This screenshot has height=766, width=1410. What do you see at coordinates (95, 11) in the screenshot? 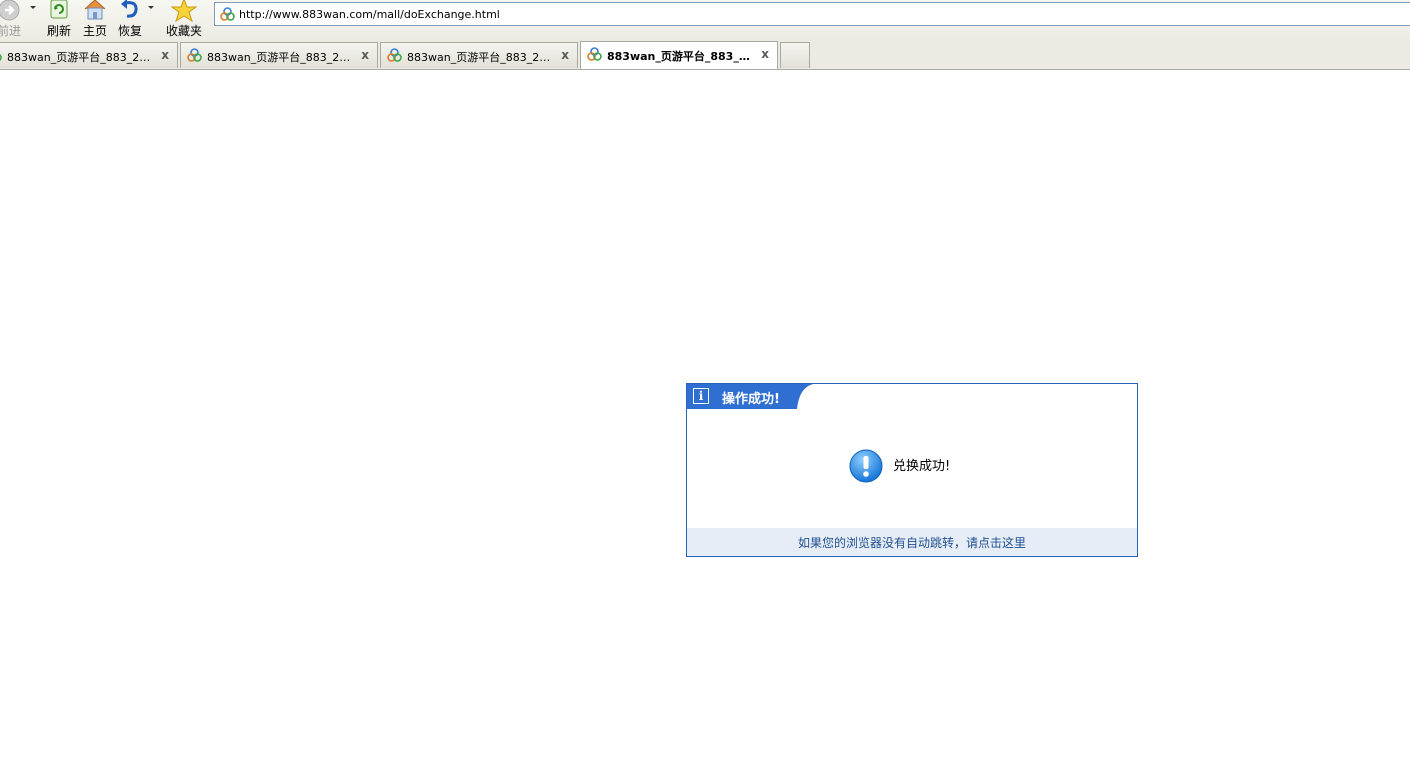
I see `home-icon` at bounding box center [95, 11].